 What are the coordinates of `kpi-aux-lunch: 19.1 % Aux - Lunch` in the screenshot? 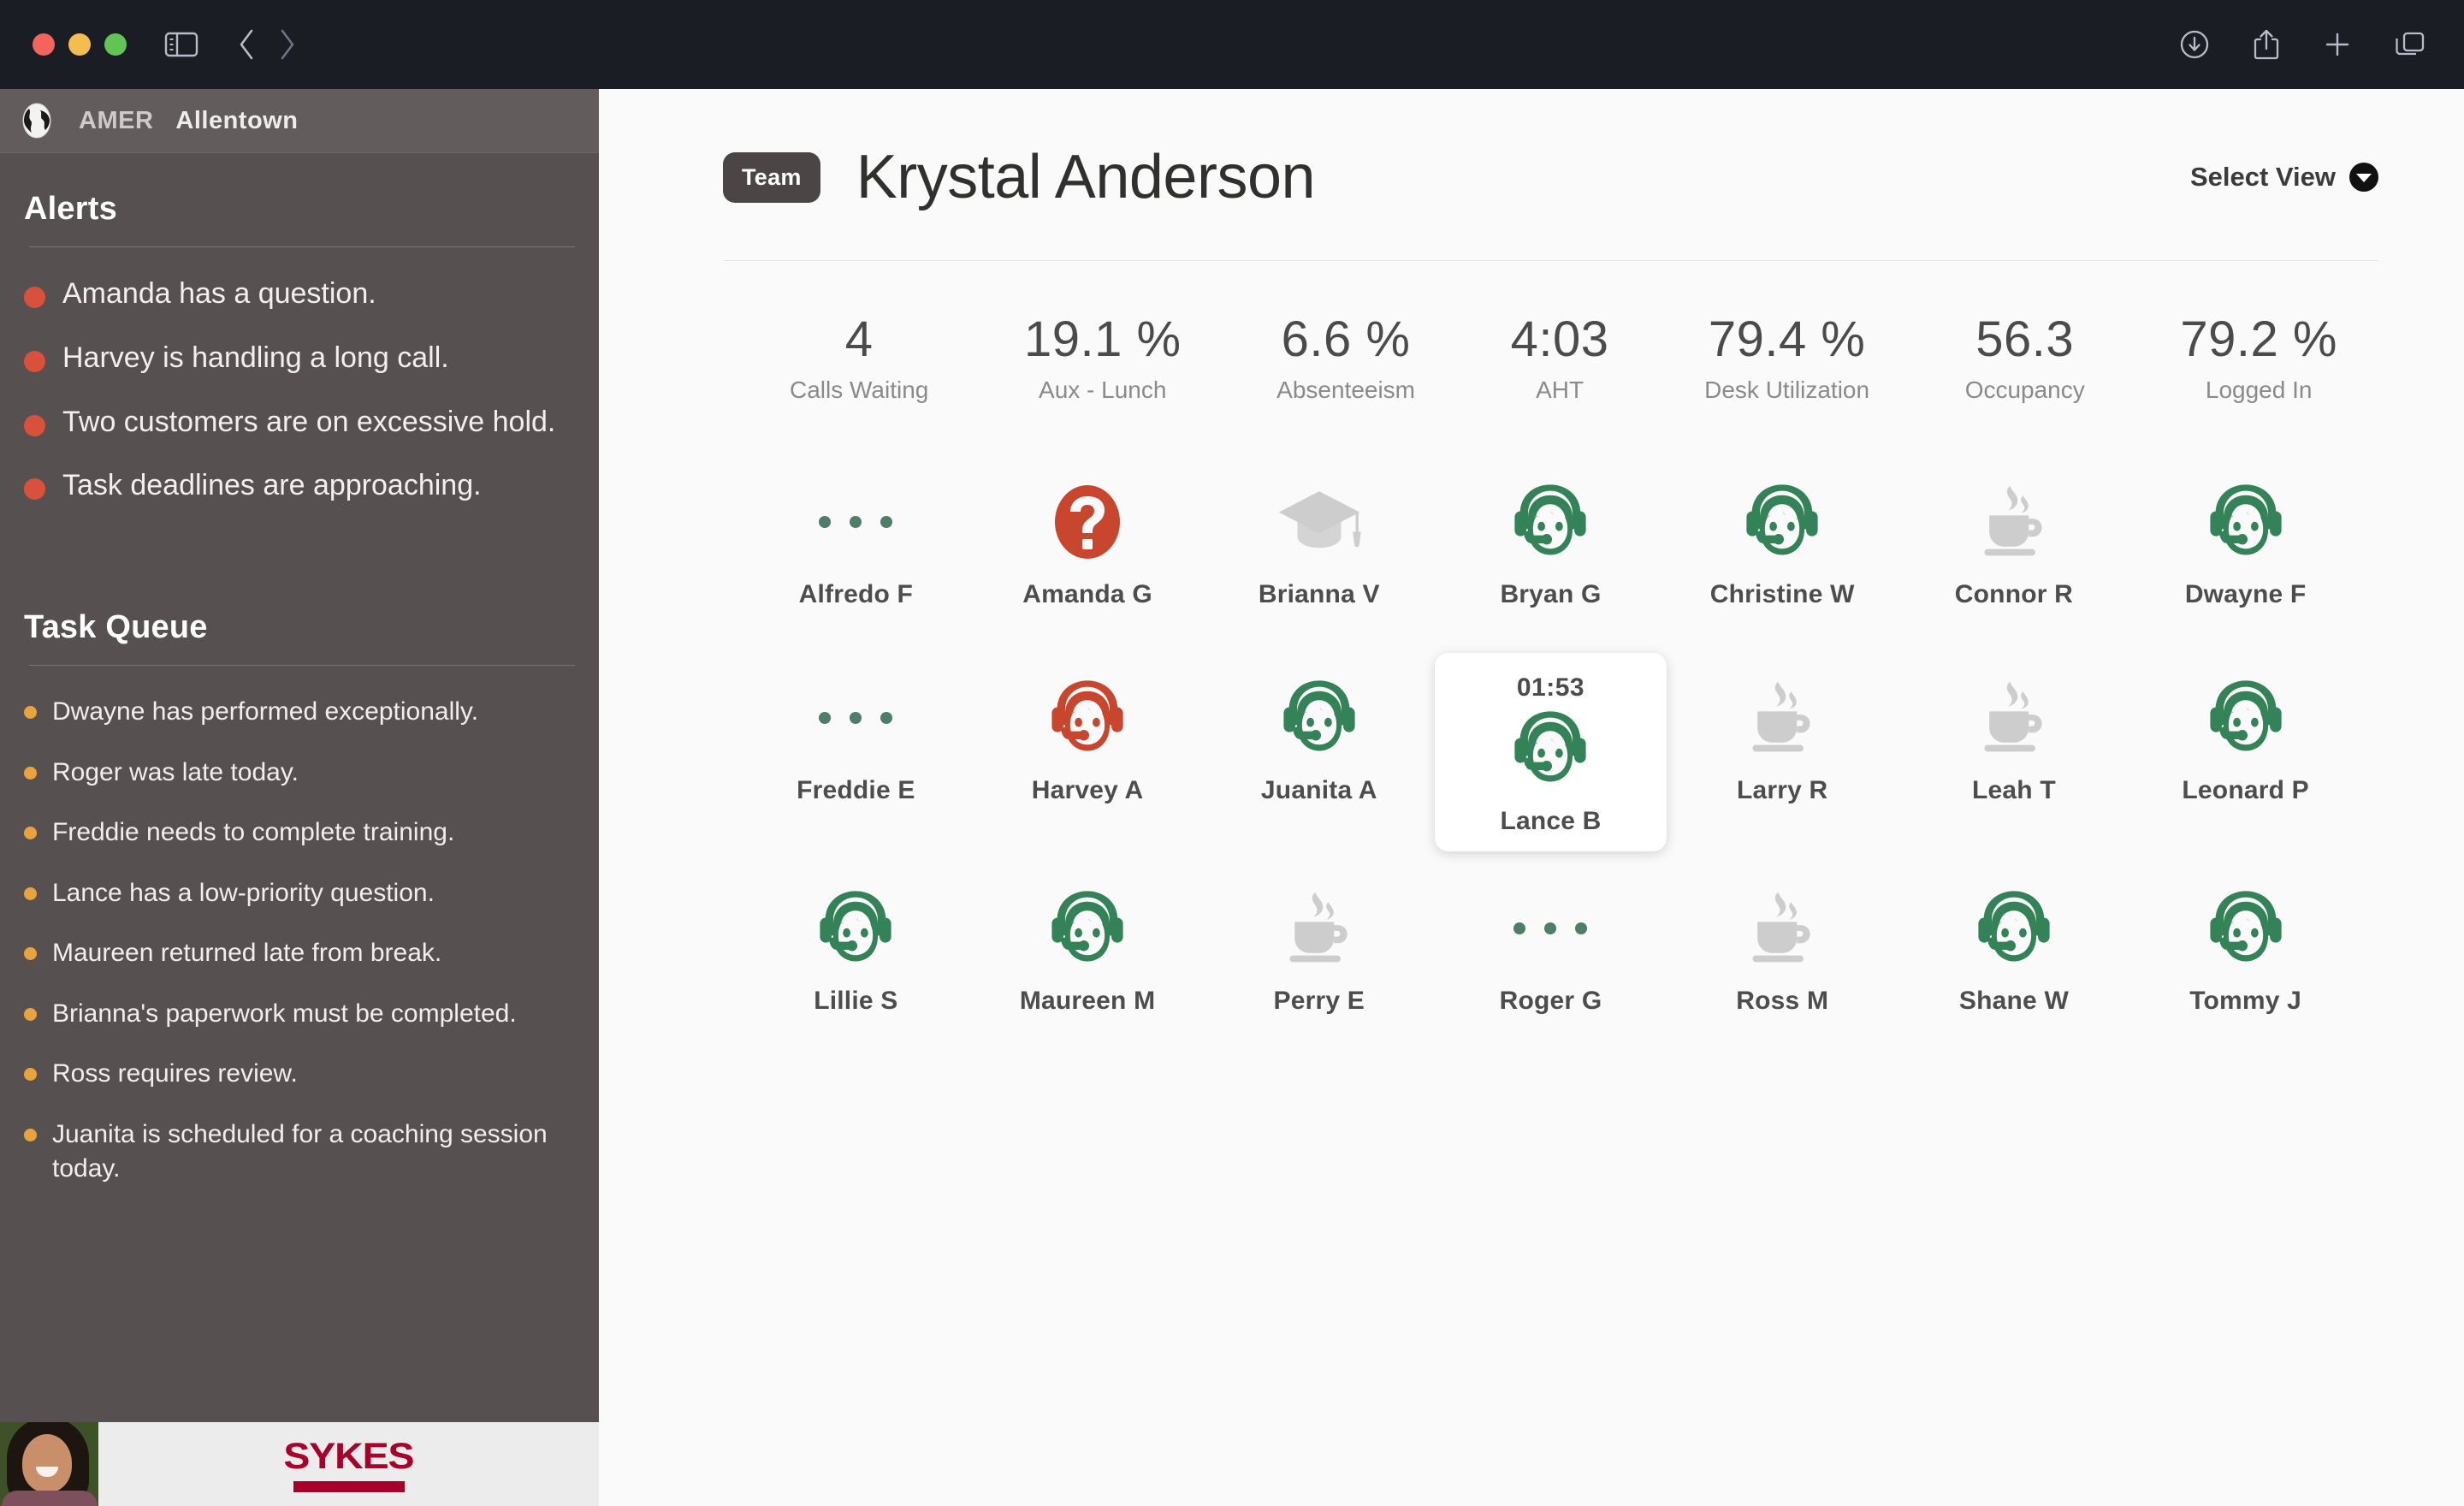 It's located at (1102, 357).